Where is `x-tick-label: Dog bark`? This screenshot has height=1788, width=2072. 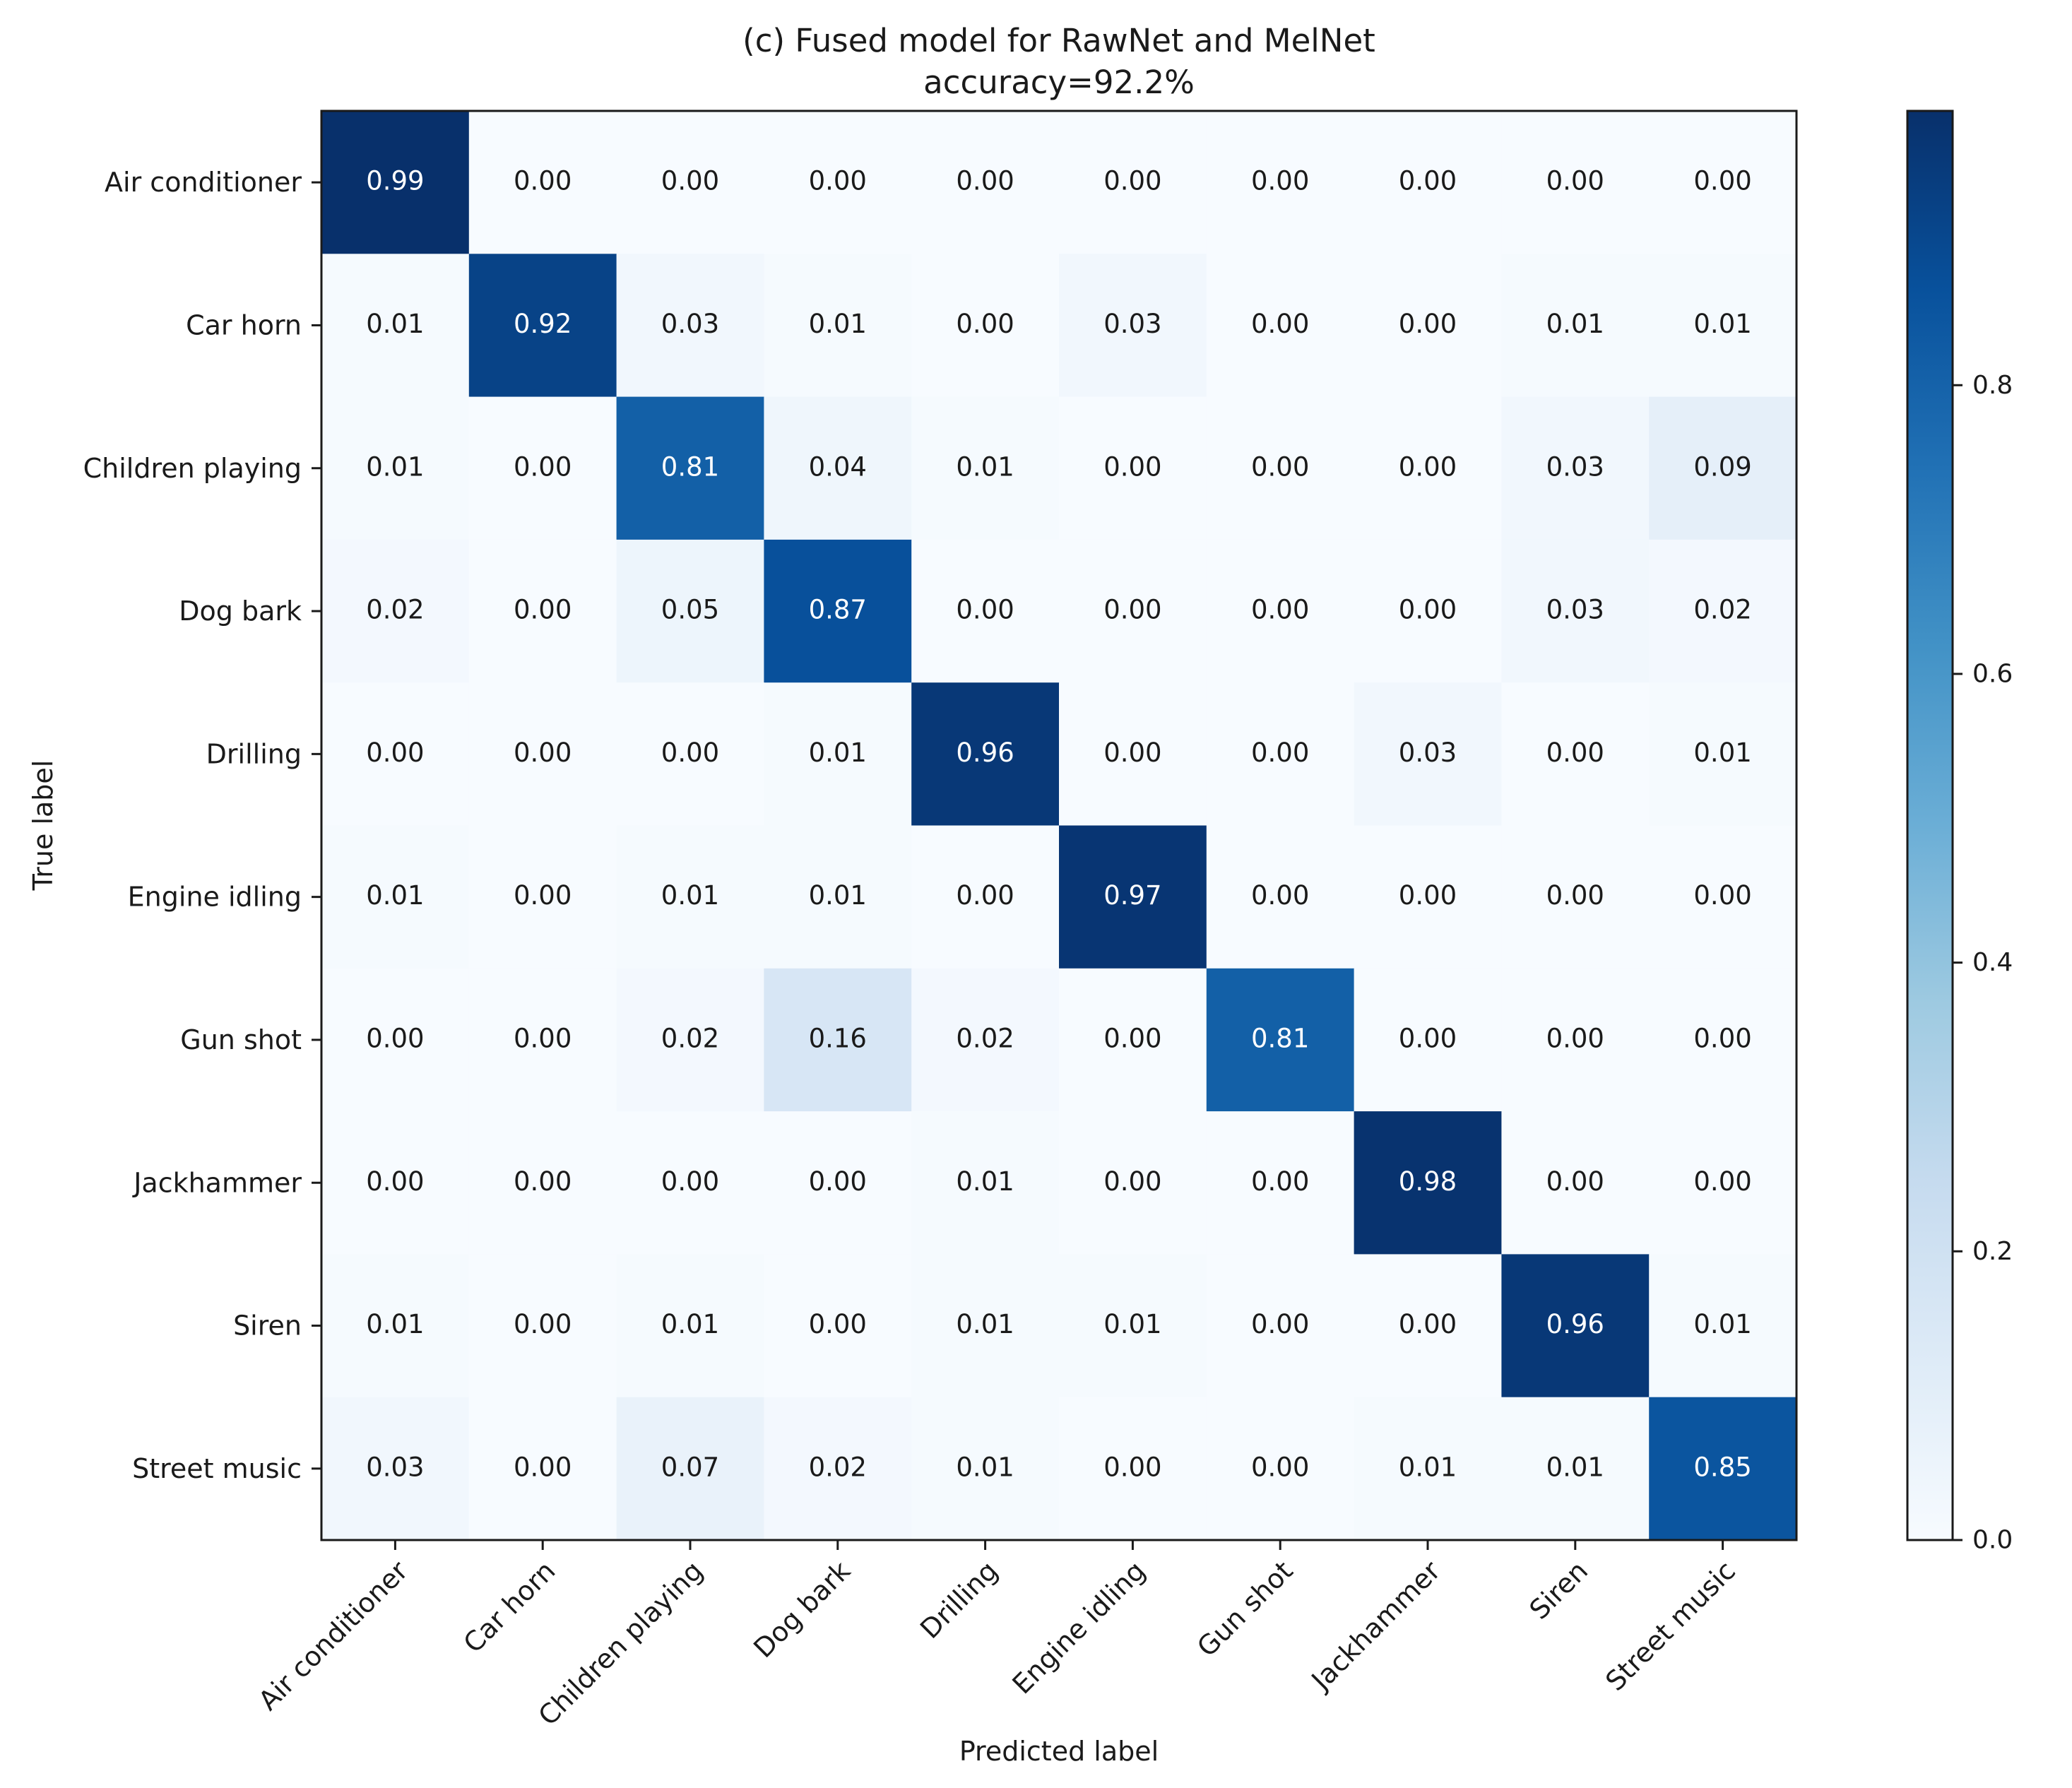 x-tick-label: Dog bark is located at coordinates (802, 1610).